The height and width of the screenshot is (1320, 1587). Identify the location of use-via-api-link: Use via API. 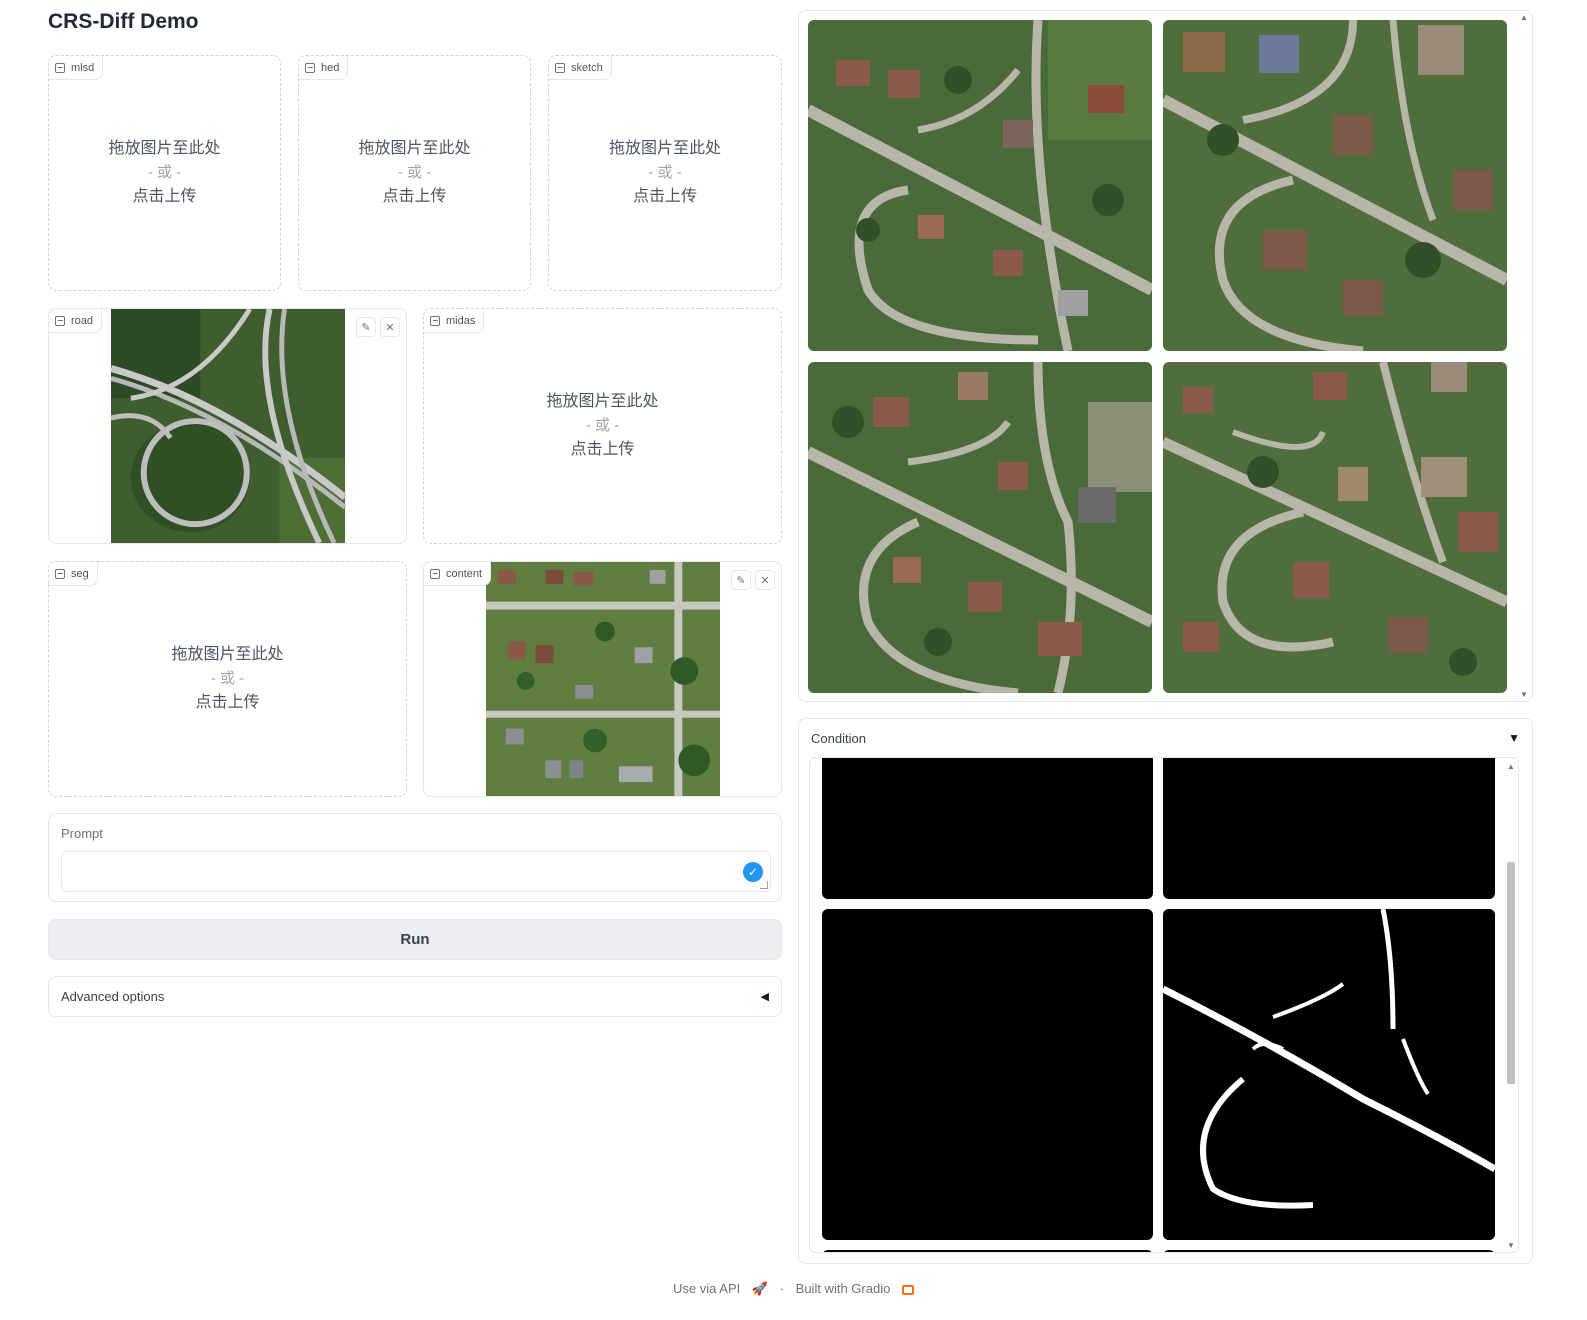
(706, 1288).